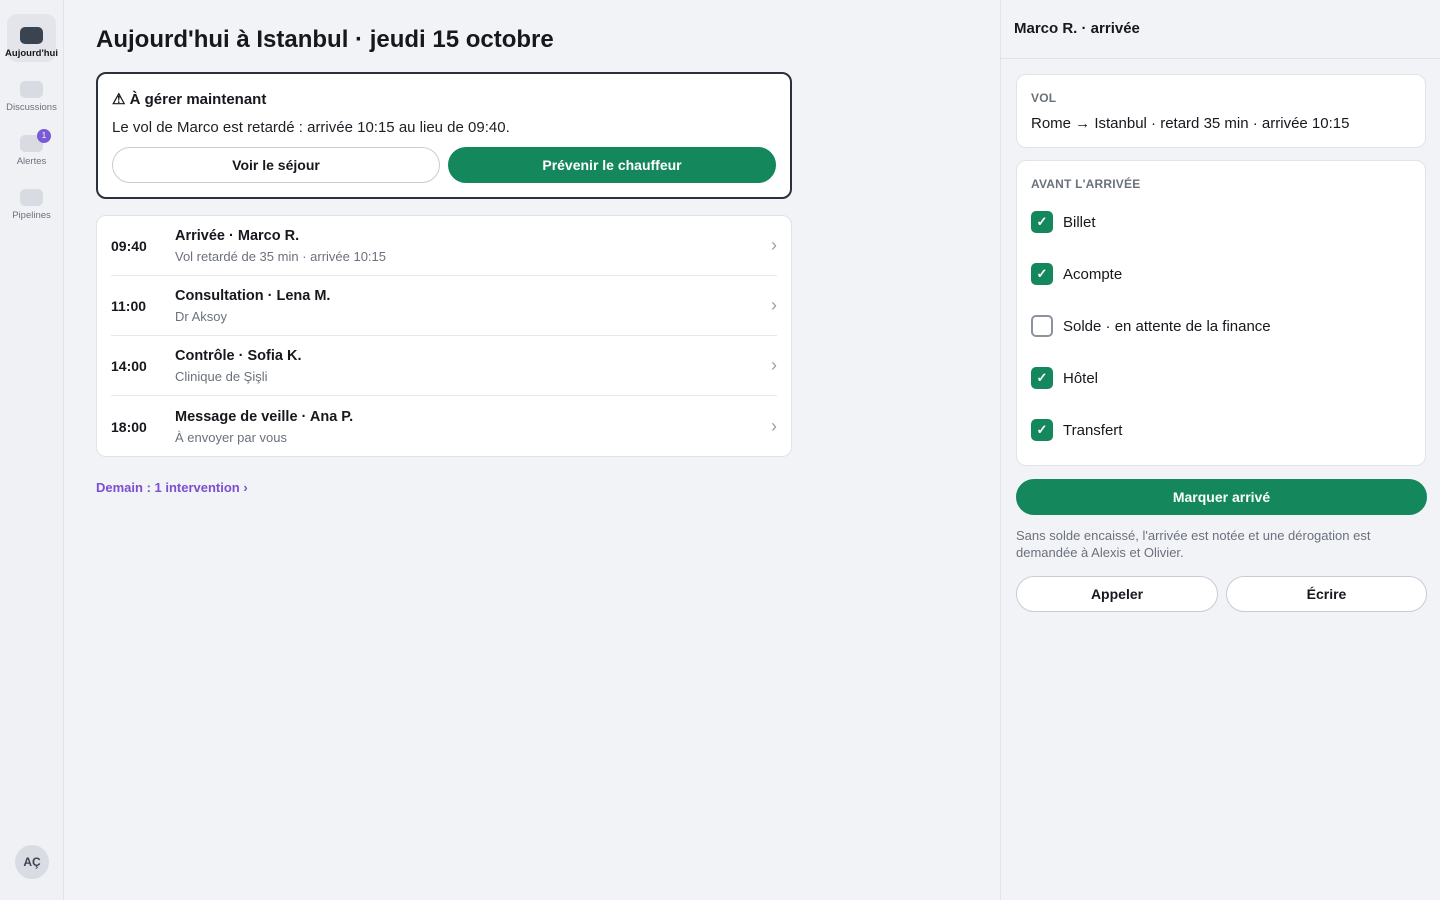 The width and height of the screenshot is (1440, 900). I want to click on checklist-item-label: Acompte, so click(1093, 274).